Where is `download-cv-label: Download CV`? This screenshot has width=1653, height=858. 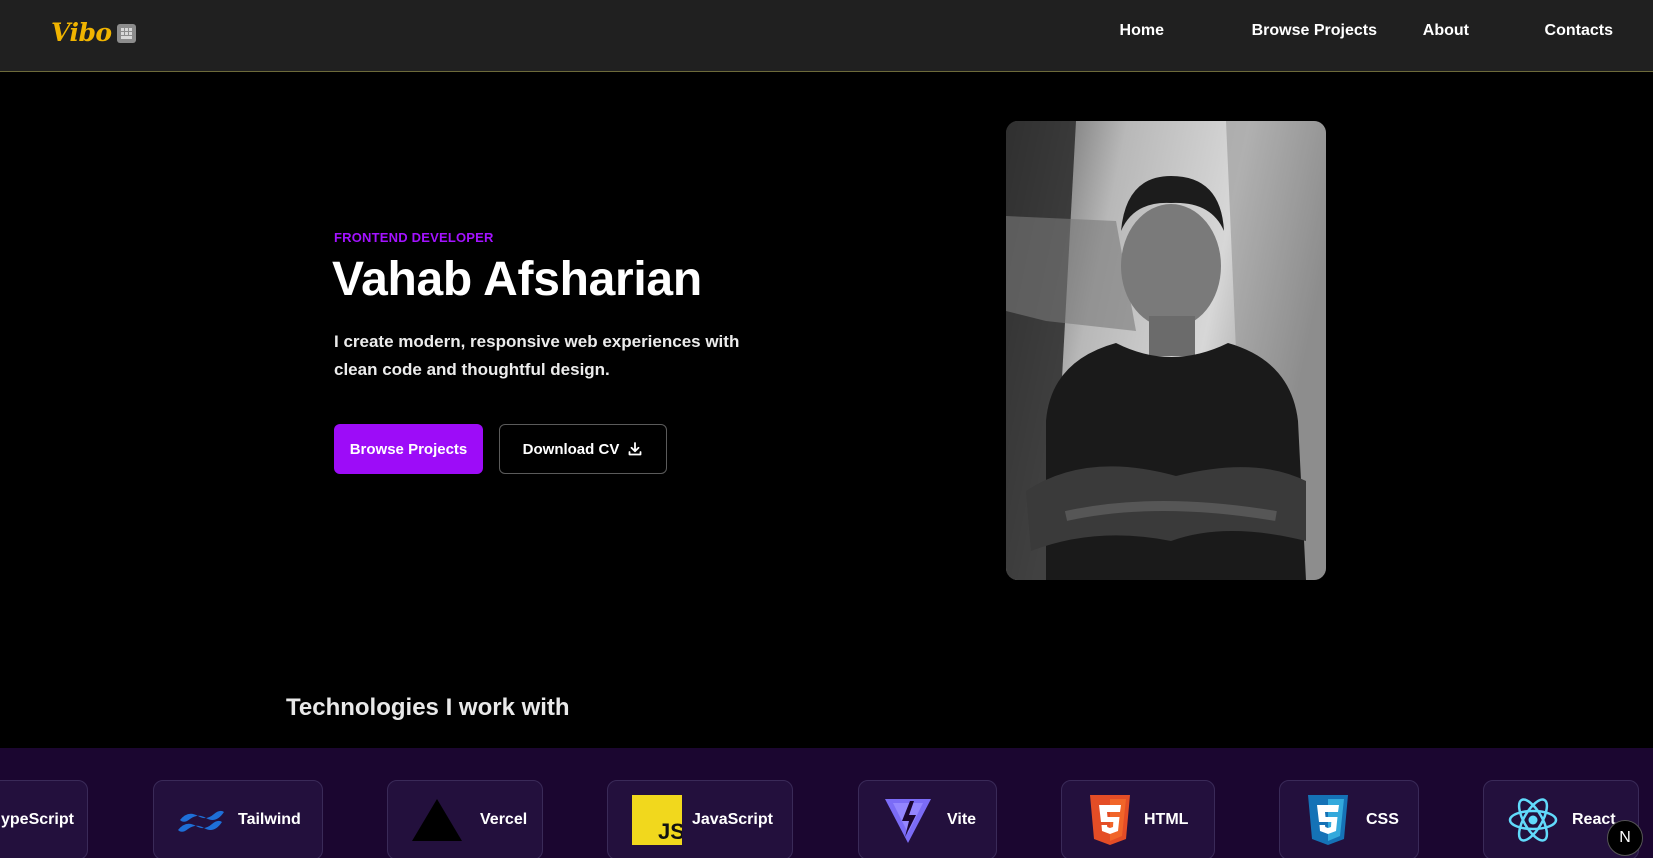
download-cv-label: Download CV is located at coordinates (571, 449).